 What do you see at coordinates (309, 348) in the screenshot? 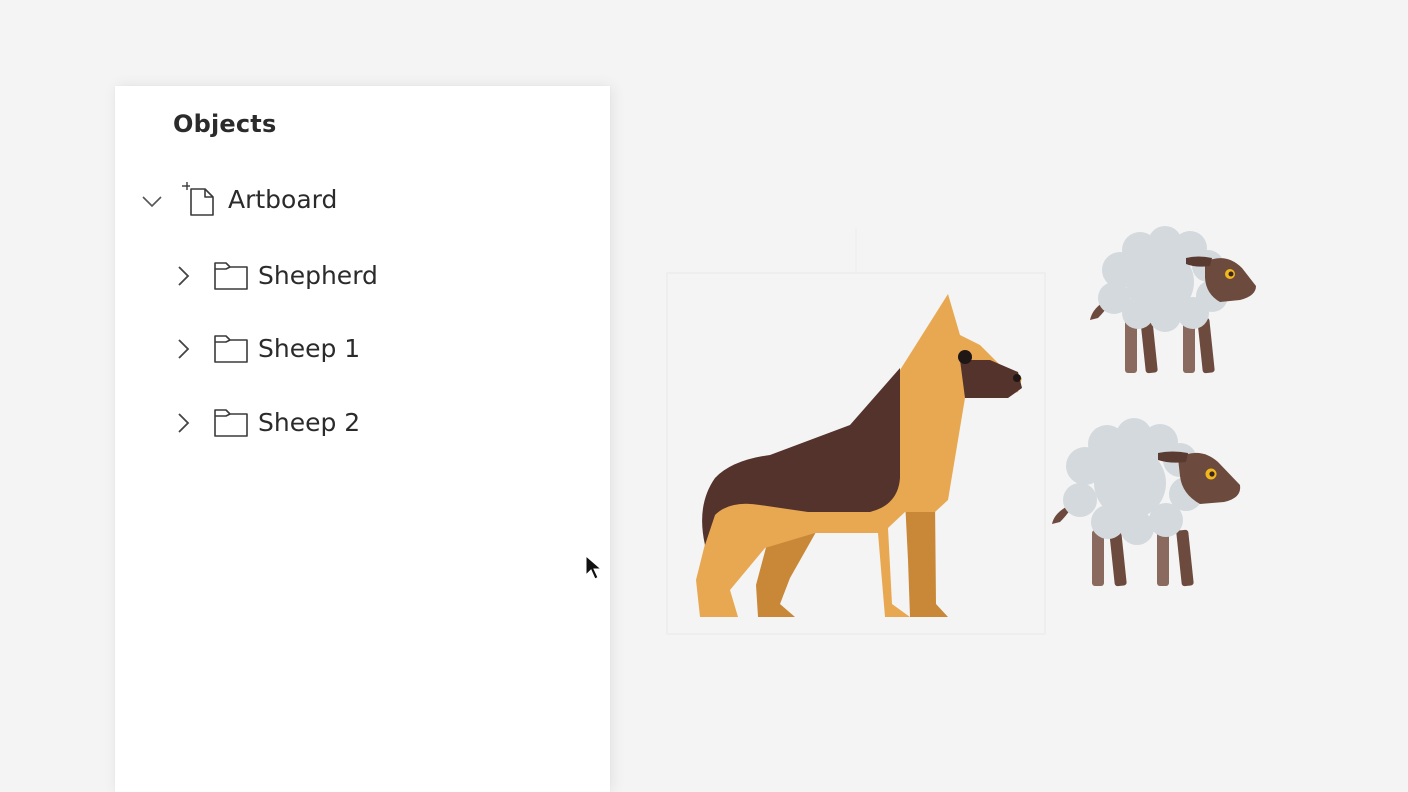
I see `tree-item-label: Sheep 1` at bounding box center [309, 348].